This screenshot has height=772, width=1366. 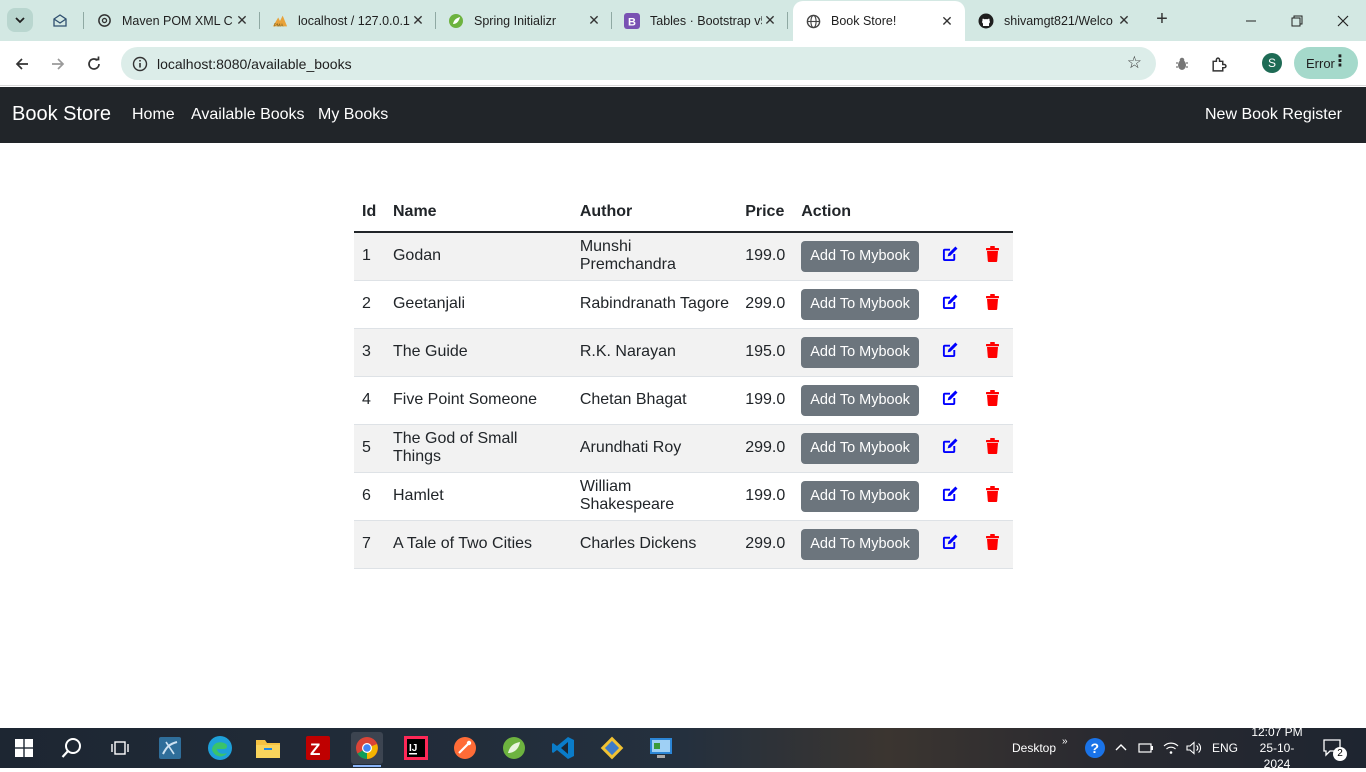 What do you see at coordinates (1225, 748) in the screenshot?
I see `language-indicator: ENG` at bounding box center [1225, 748].